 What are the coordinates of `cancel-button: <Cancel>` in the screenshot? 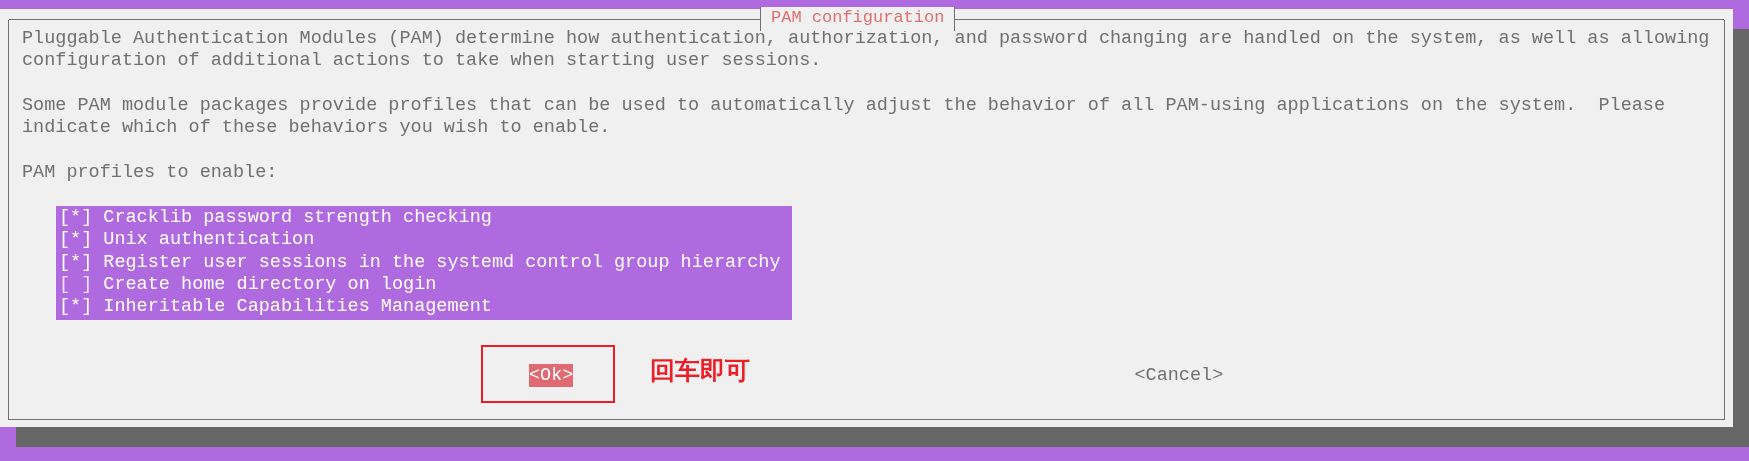 It's located at (1179, 375).